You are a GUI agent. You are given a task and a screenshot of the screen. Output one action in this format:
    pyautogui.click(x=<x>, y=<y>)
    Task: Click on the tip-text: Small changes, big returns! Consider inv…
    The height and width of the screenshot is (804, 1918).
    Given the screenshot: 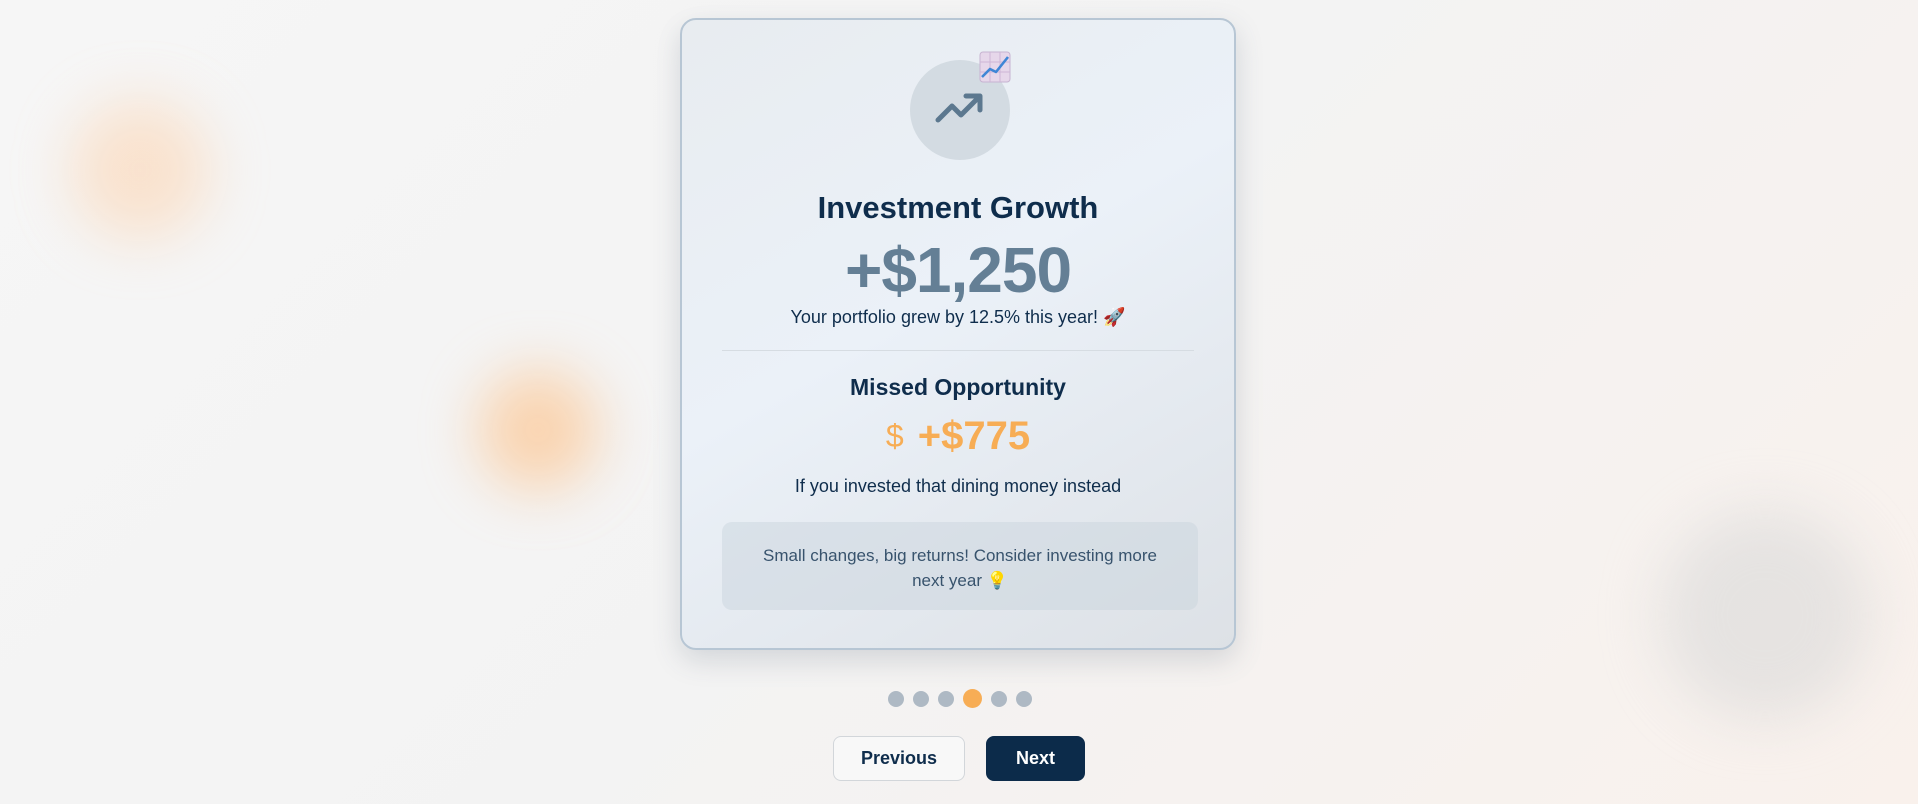 What is the action you would take?
    pyautogui.click(x=960, y=568)
    